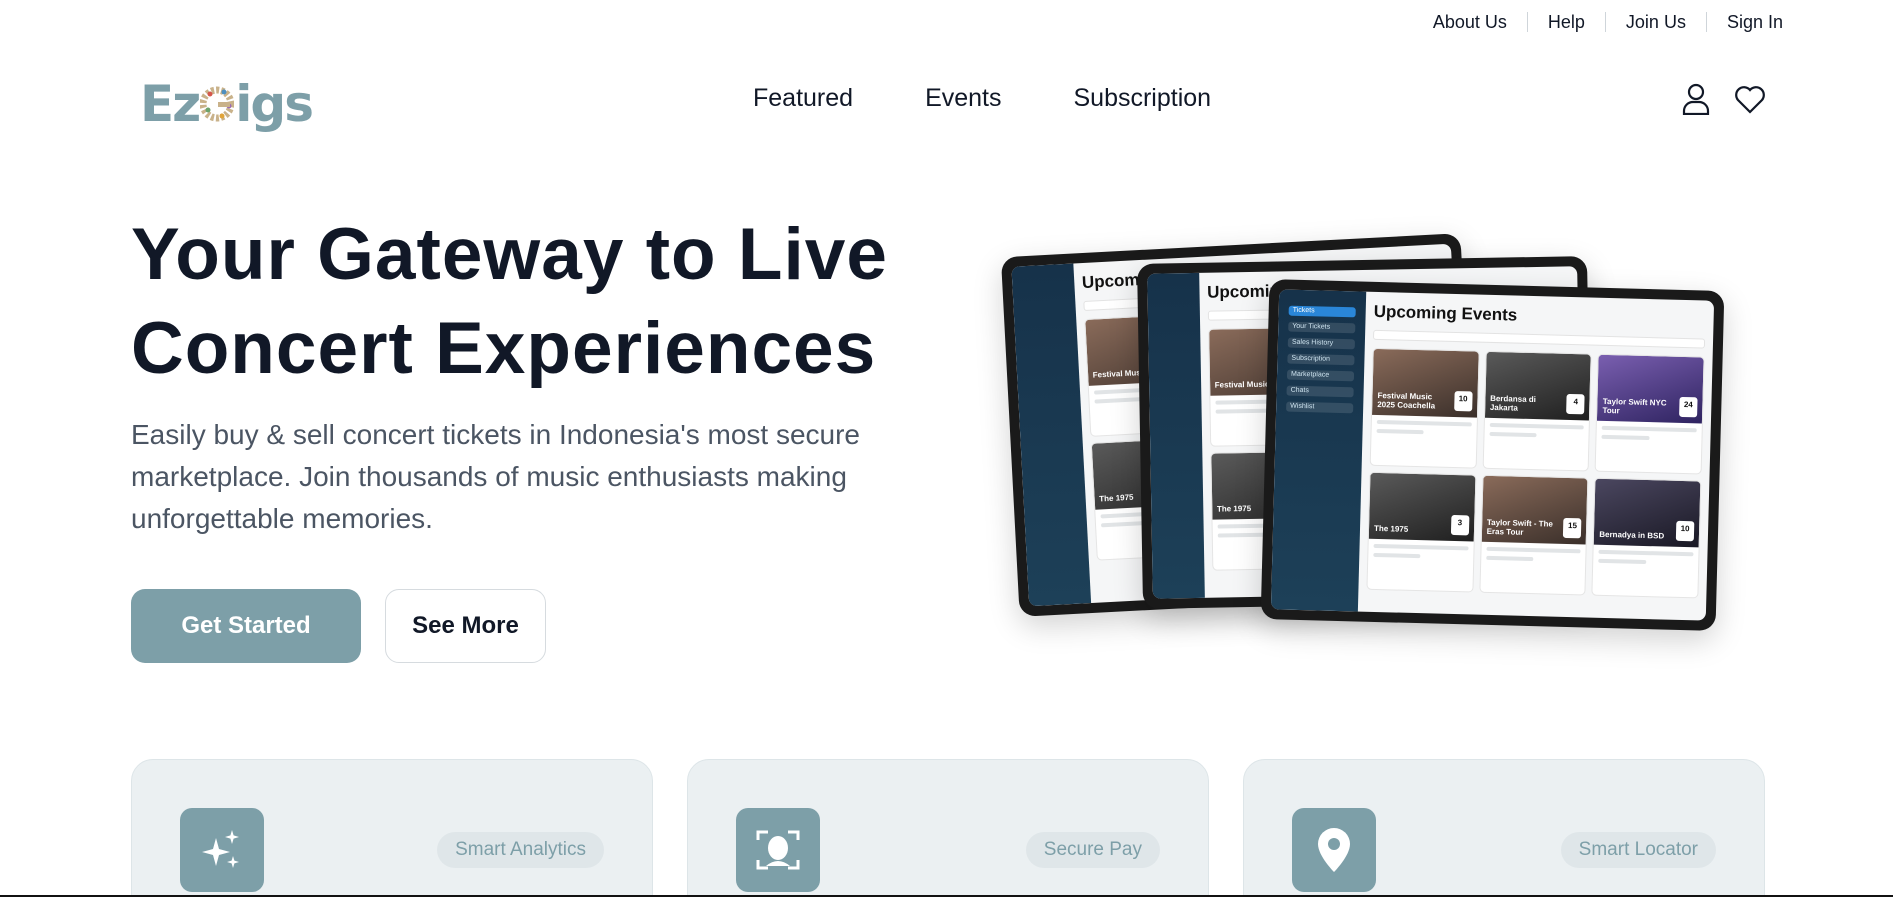 This screenshot has width=1893, height=897. What do you see at coordinates (1745, 22) in the screenshot?
I see `sign-in-link: Sign In` at bounding box center [1745, 22].